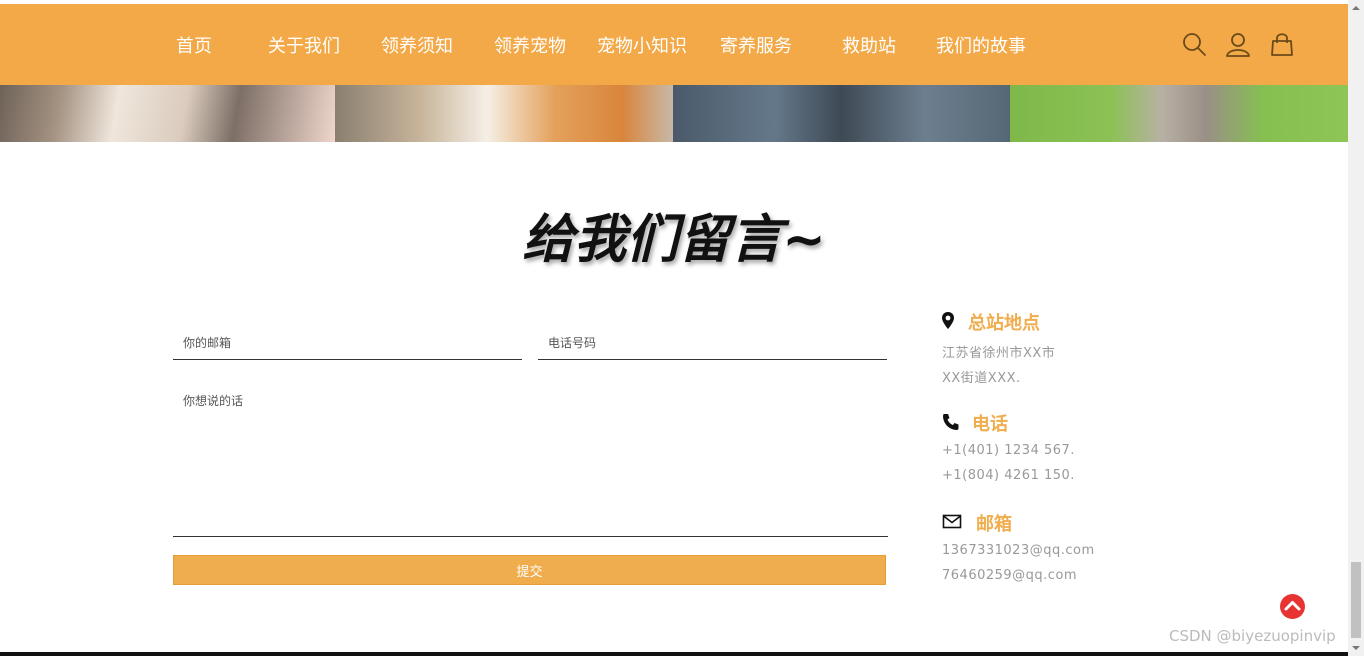  I want to click on phone-line-1: +1(401) 1234 567., so click(1008, 450).